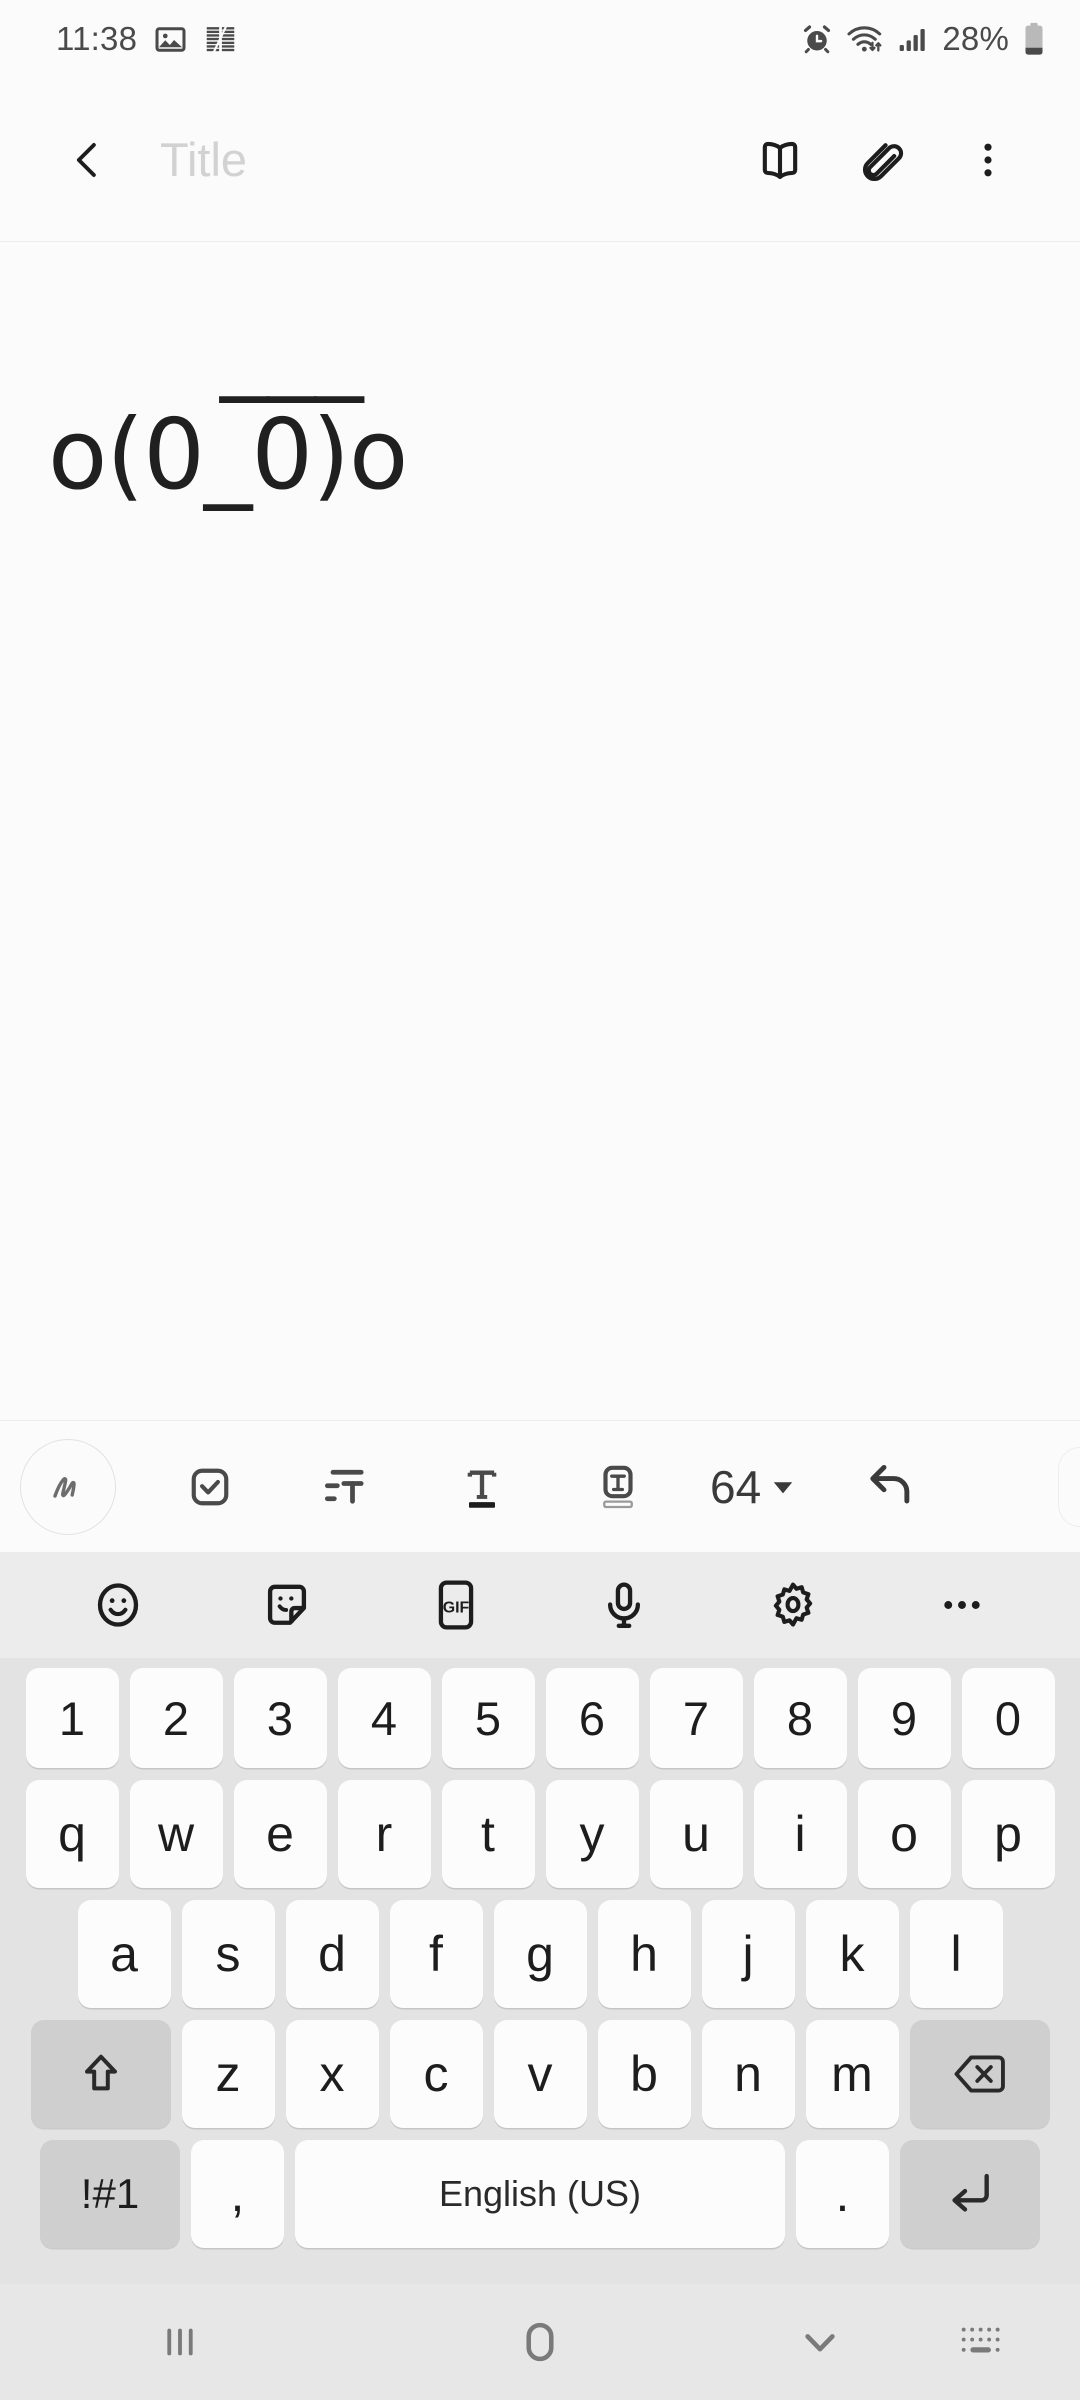 The height and width of the screenshot is (2400, 1080). What do you see at coordinates (176, 1718) in the screenshot?
I see `key-2: 2` at bounding box center [176, 1718].